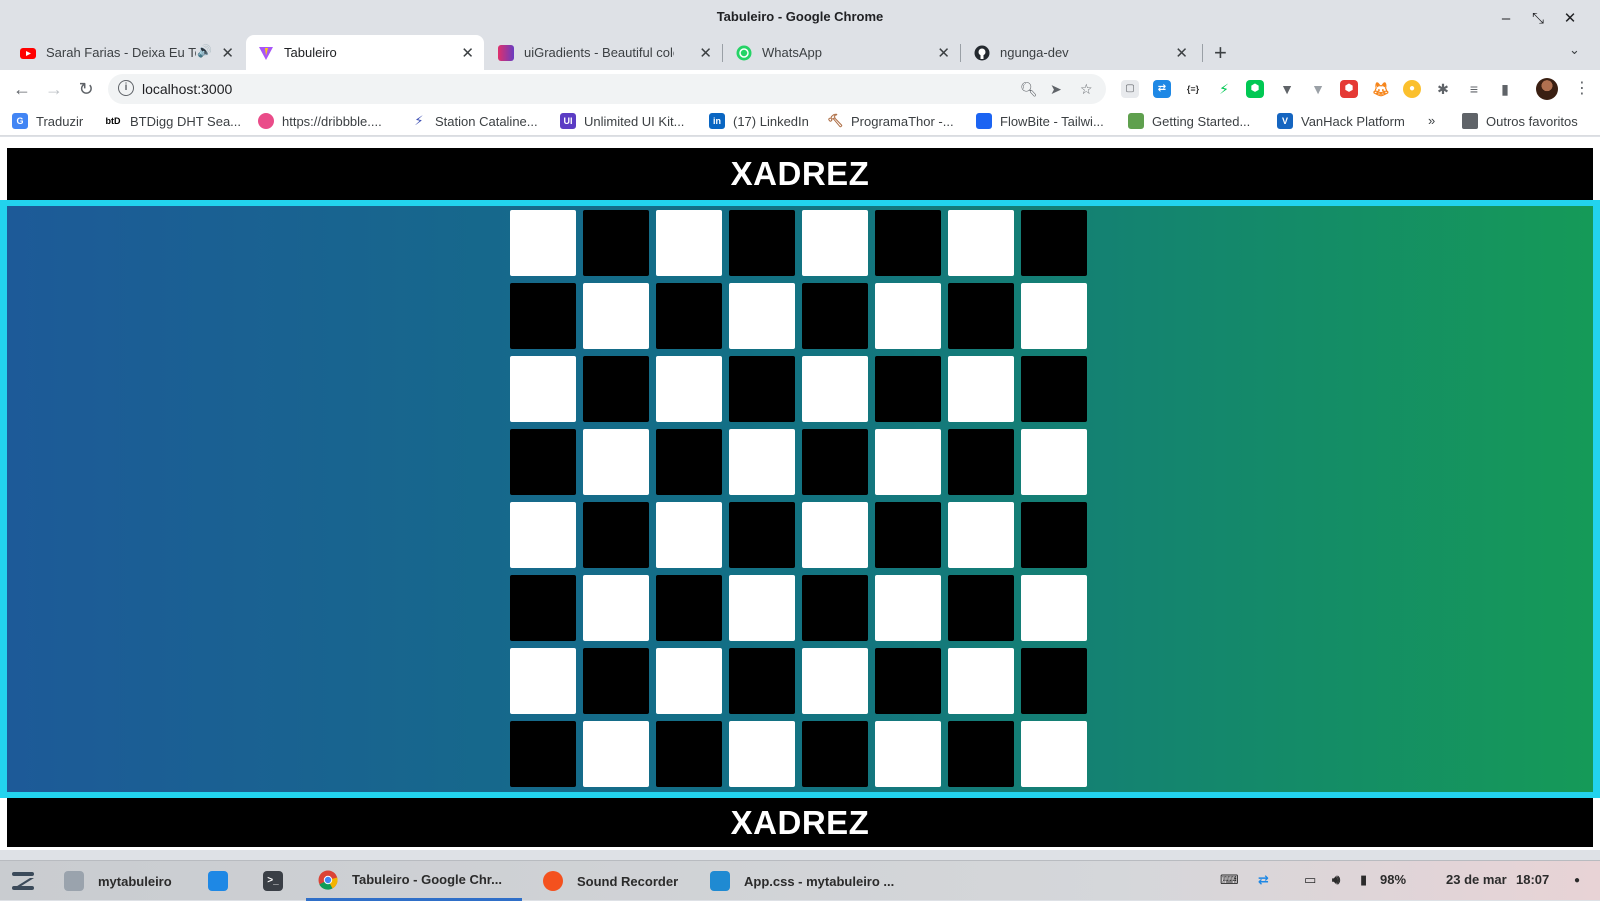  What do you see at coordinates (1381, 89) in the screenshot?
I see `metamask-icon: 🦊︎` at bounding box center [1381, 89].